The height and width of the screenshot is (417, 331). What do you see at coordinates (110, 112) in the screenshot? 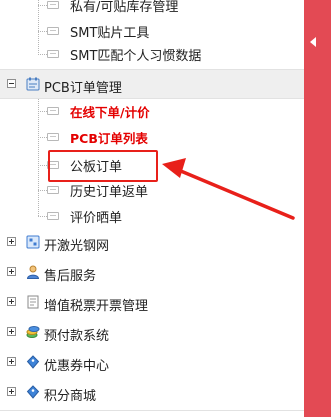
I see `tree-item-label: 在线下单/计价` at bounding box center [110, 112].